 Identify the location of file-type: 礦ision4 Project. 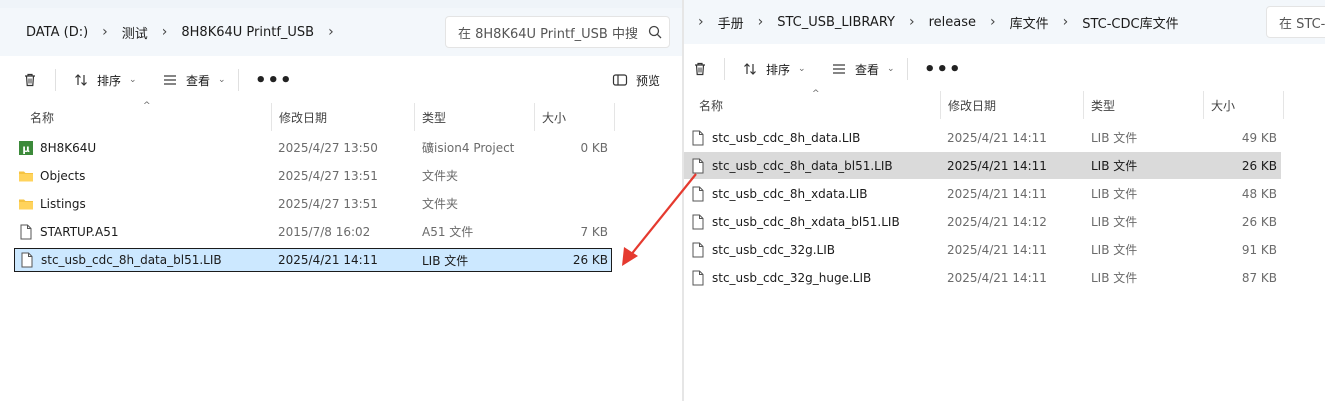
(468, 148).